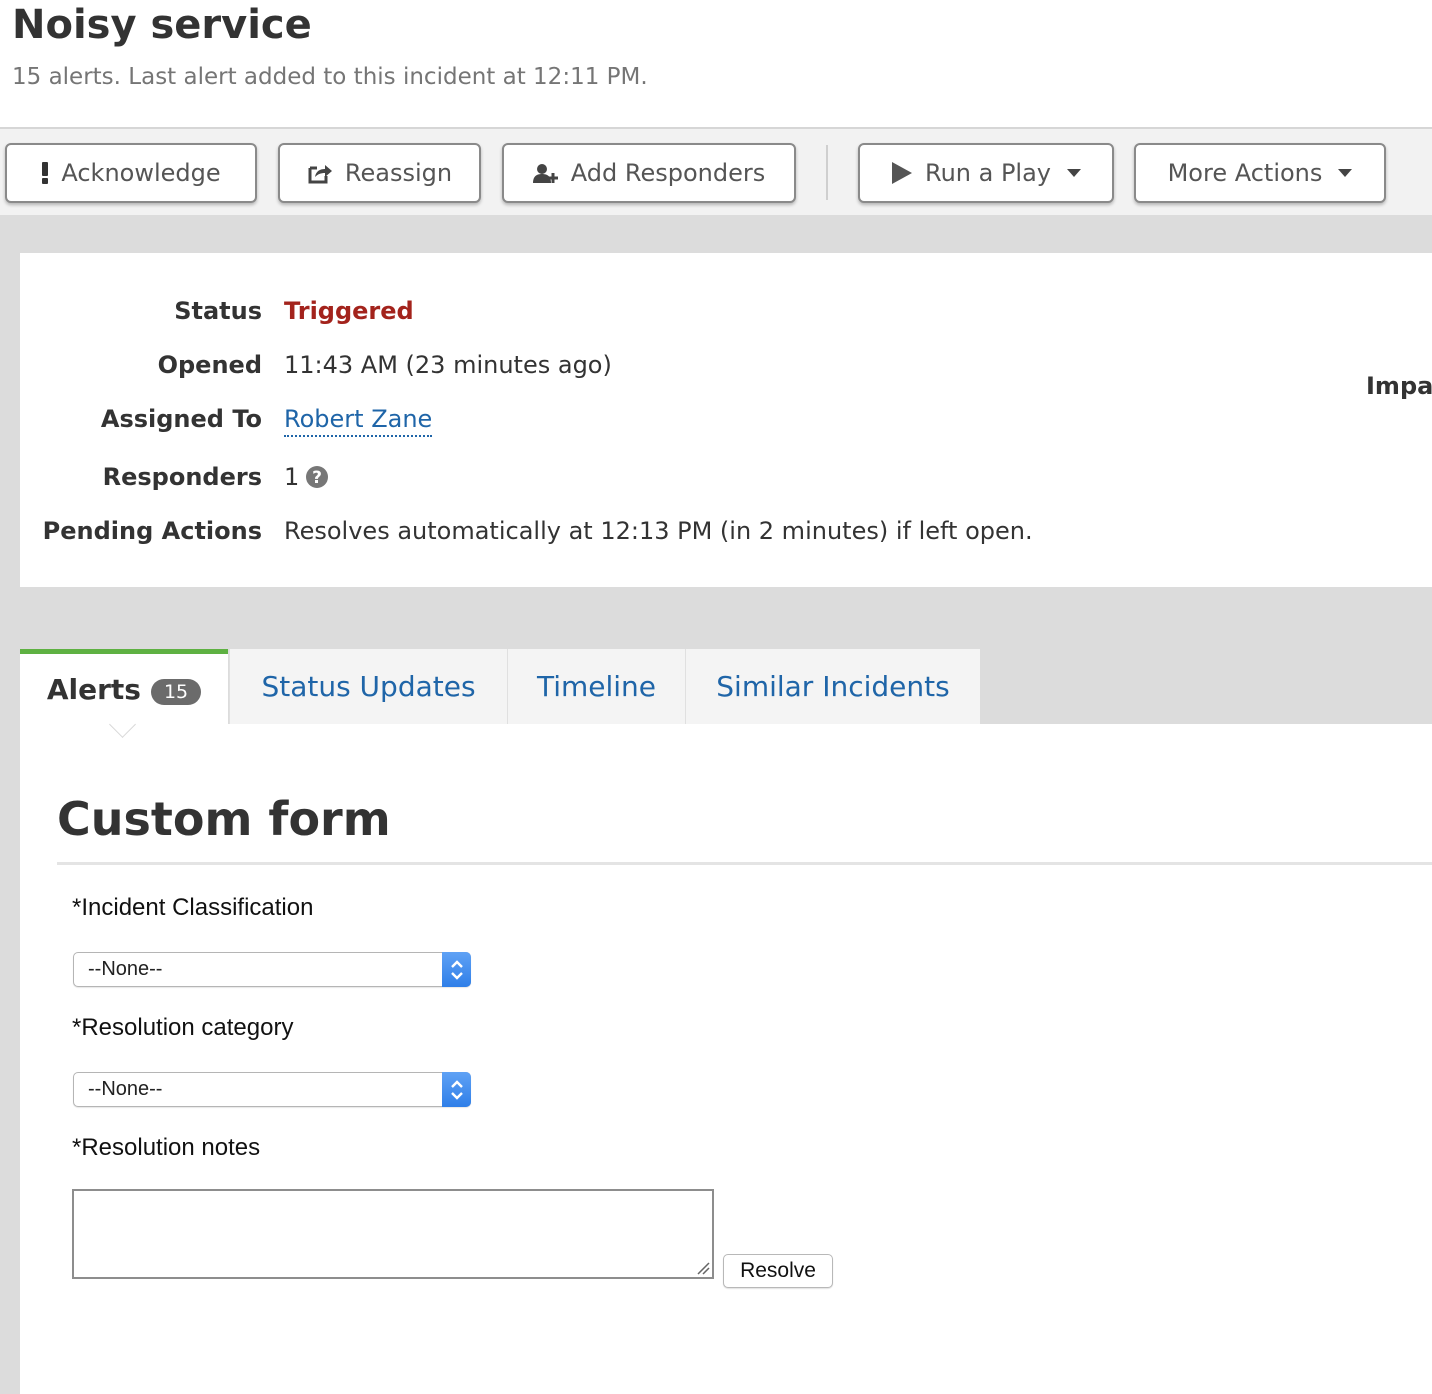 Image resolution: width=1432 pixels, height=1394 pixels. I want to click on more-actions-button: More Actions, so click(1260, 173).